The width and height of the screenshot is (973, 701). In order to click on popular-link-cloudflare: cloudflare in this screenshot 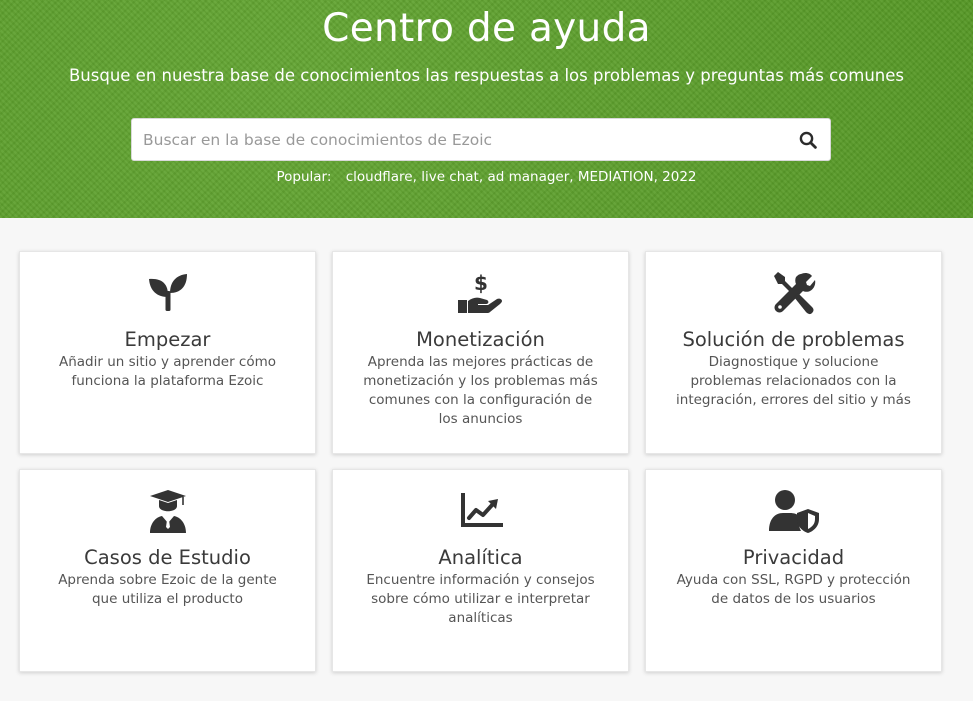, I will do `click(379, 177)`.